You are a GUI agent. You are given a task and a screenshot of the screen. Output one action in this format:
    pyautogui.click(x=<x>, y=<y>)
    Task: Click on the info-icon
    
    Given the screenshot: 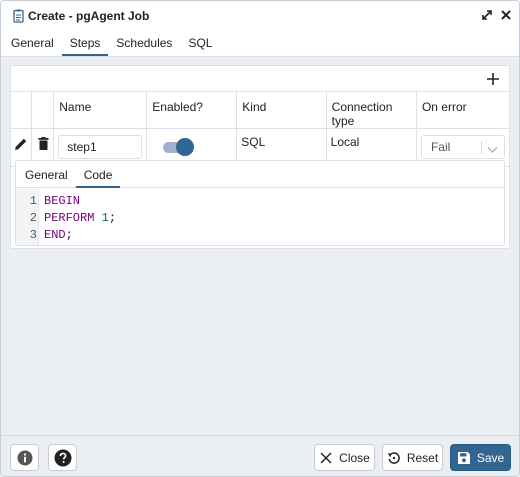 What is the action you would take?
    pyautogui.click(x=24, y=457)
    